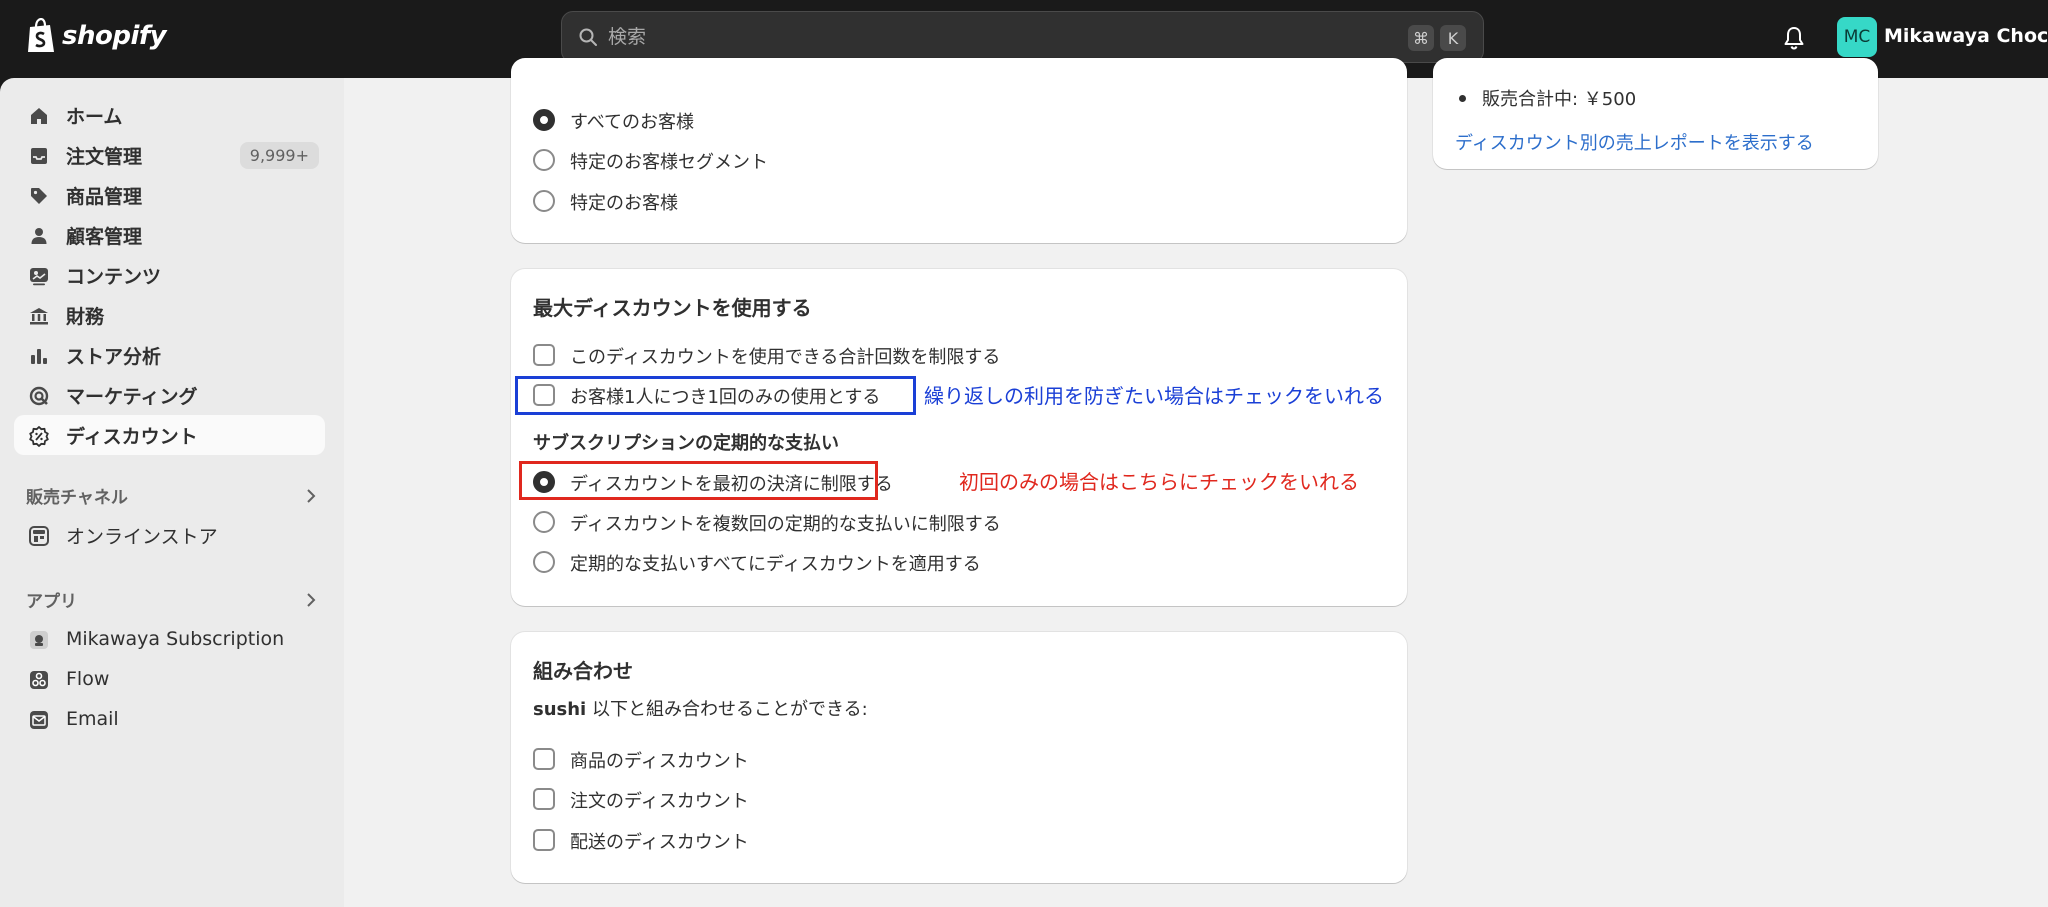  What do you see at coordinates (1421, 38) in the screenshot?
I see `shortcut-cmd-key: ⌘` at bounding box center [1421, 38].